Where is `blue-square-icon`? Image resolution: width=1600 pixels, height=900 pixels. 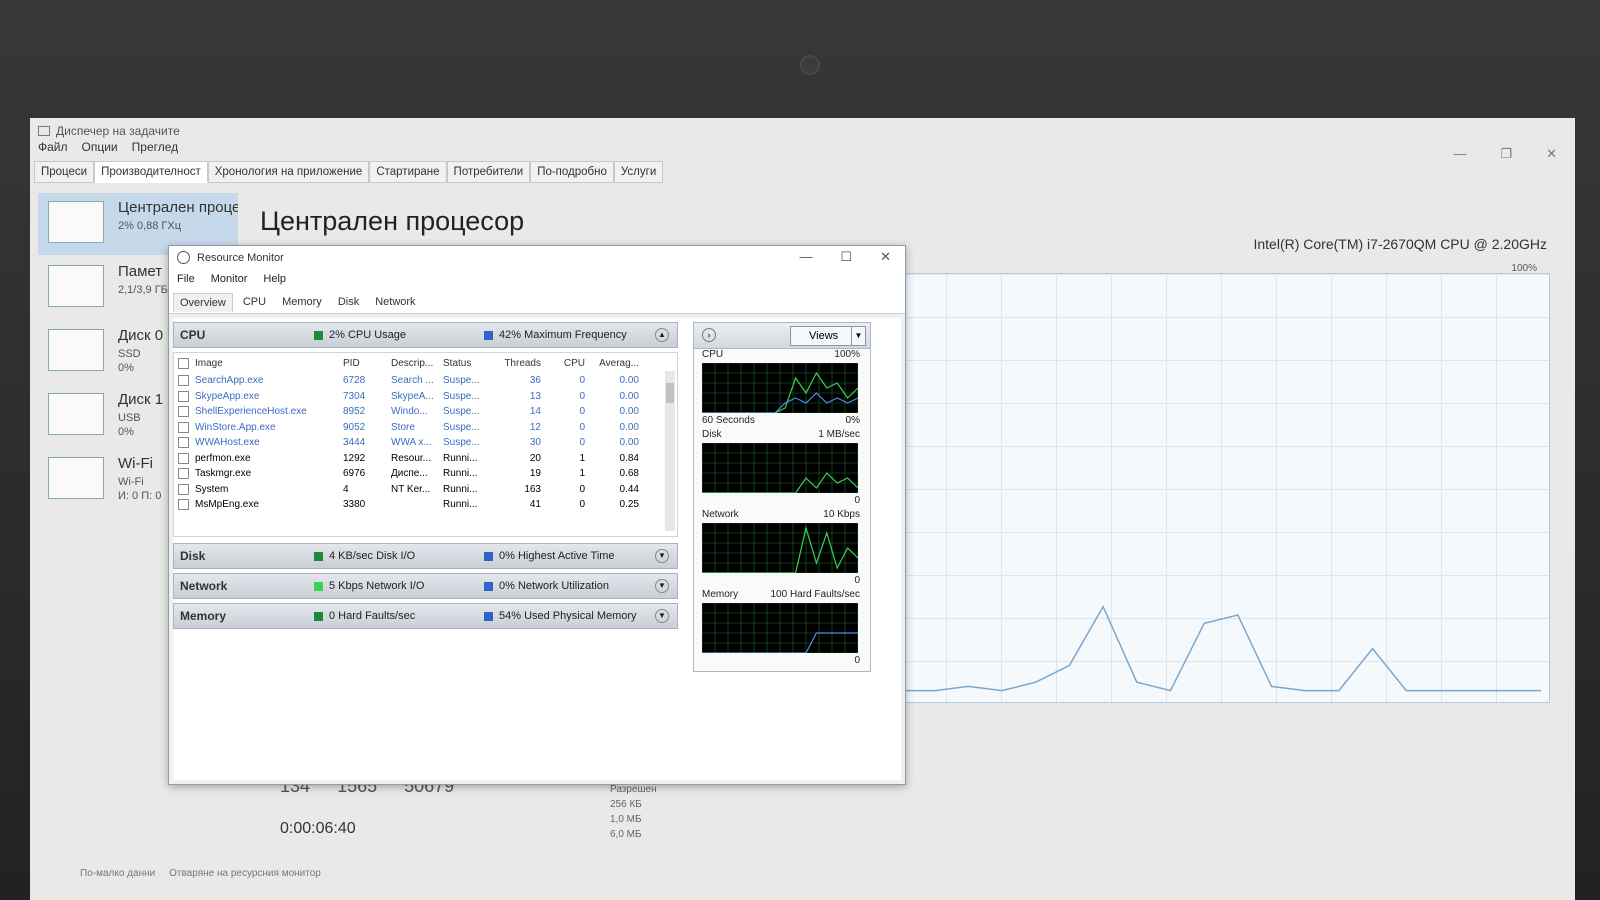 blue-square-icon is located at coordinates (488, 335).